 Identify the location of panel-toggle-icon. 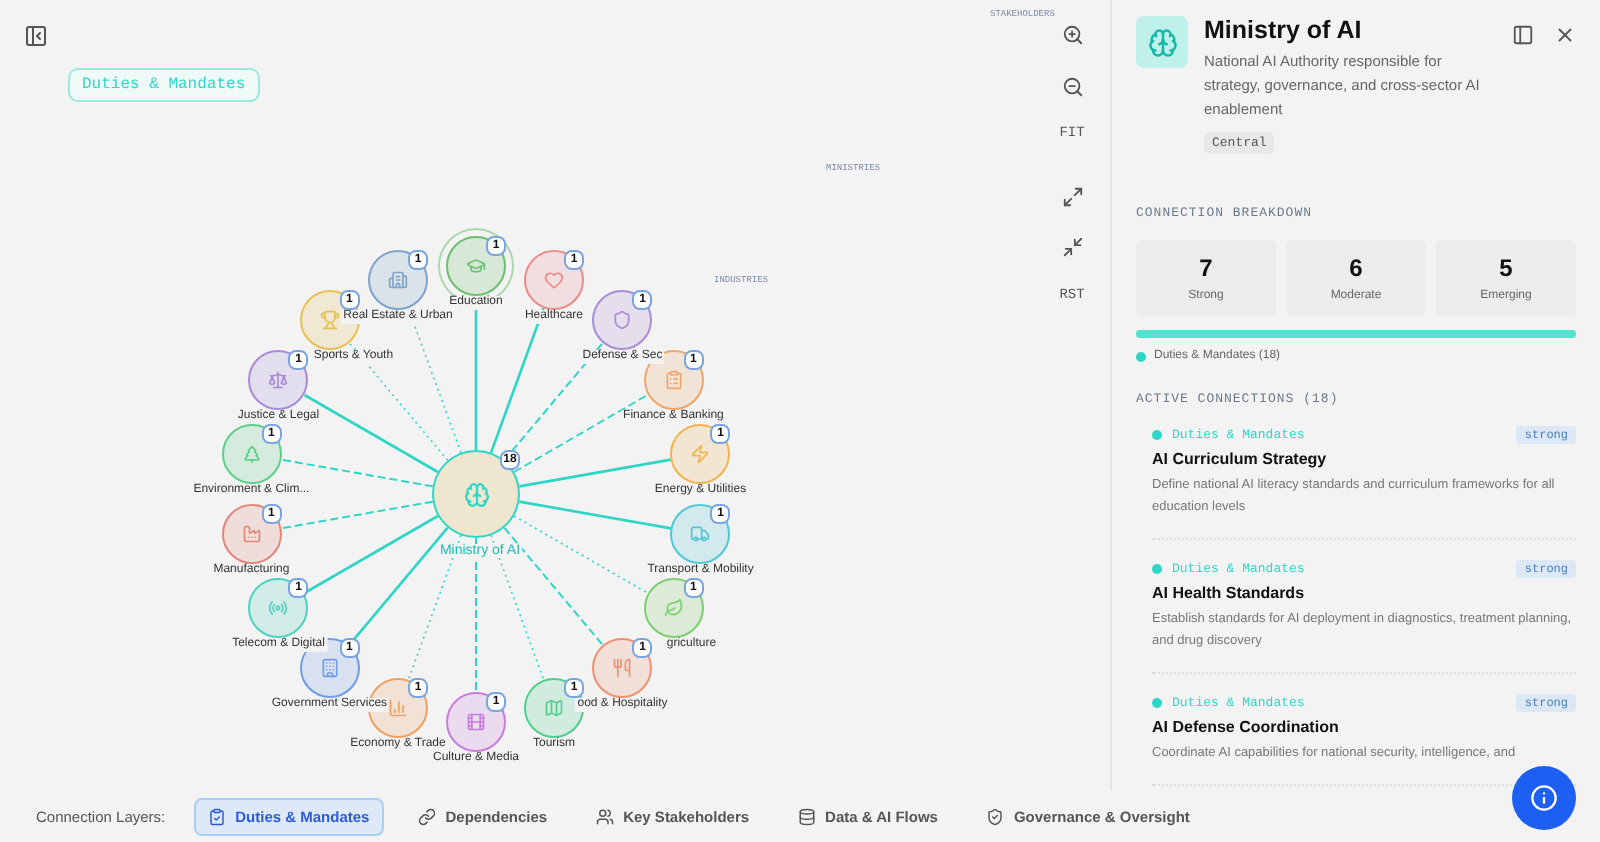
(1523, 35).